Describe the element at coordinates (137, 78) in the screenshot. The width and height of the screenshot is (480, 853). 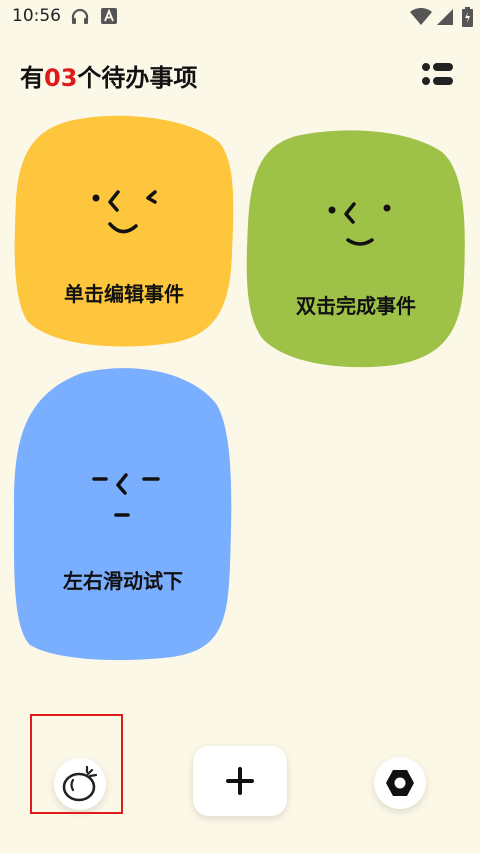
I see `title-suffix: 个待办事项` at that location.